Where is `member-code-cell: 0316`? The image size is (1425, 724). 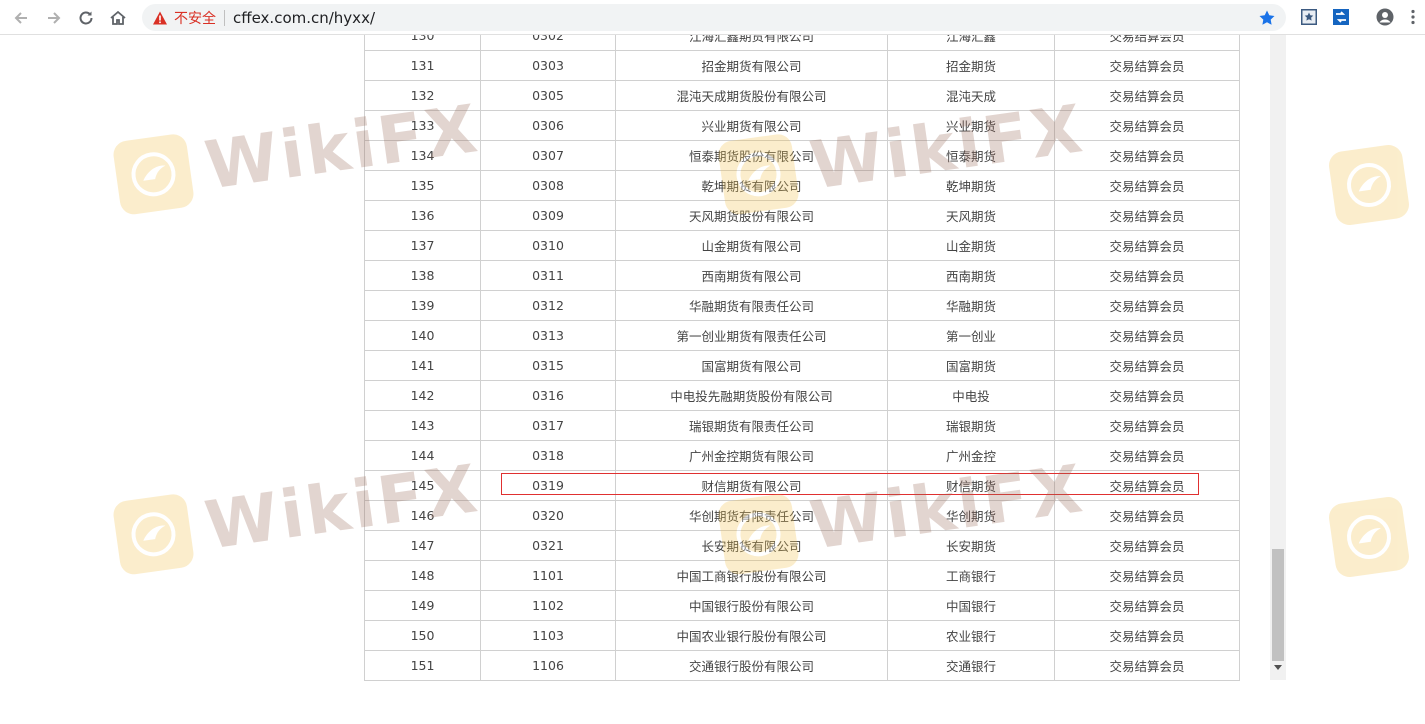
member-code-cell: 0316 is located at coordinates (548, 395).